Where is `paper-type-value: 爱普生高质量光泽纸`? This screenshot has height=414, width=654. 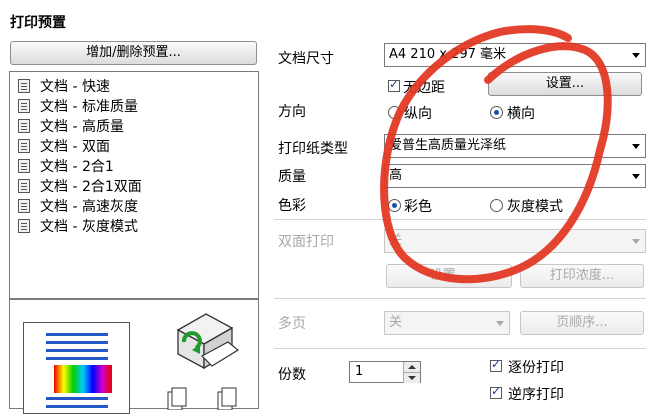
paper-type-value: 爱普生高质量光泽纸 is located at coordinates (448, 145).